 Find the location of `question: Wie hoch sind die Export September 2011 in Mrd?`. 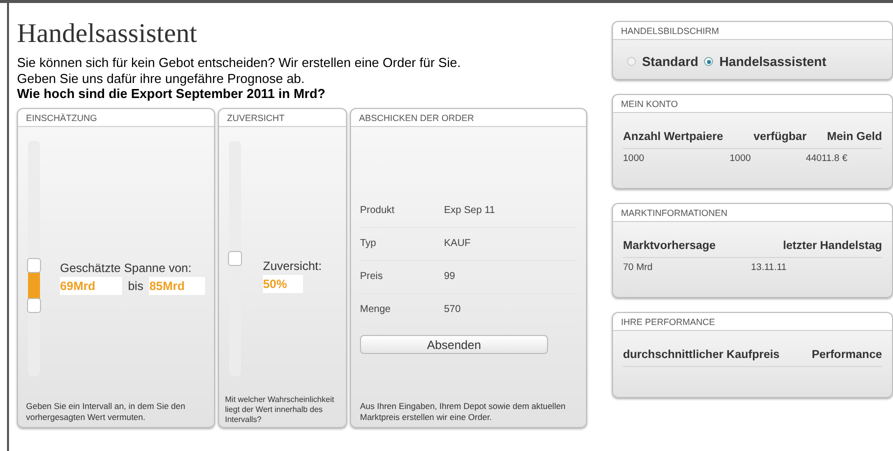

question: Wie hoch sind die Export September 2011 in Mrd? is located at coordinates (171, 94).